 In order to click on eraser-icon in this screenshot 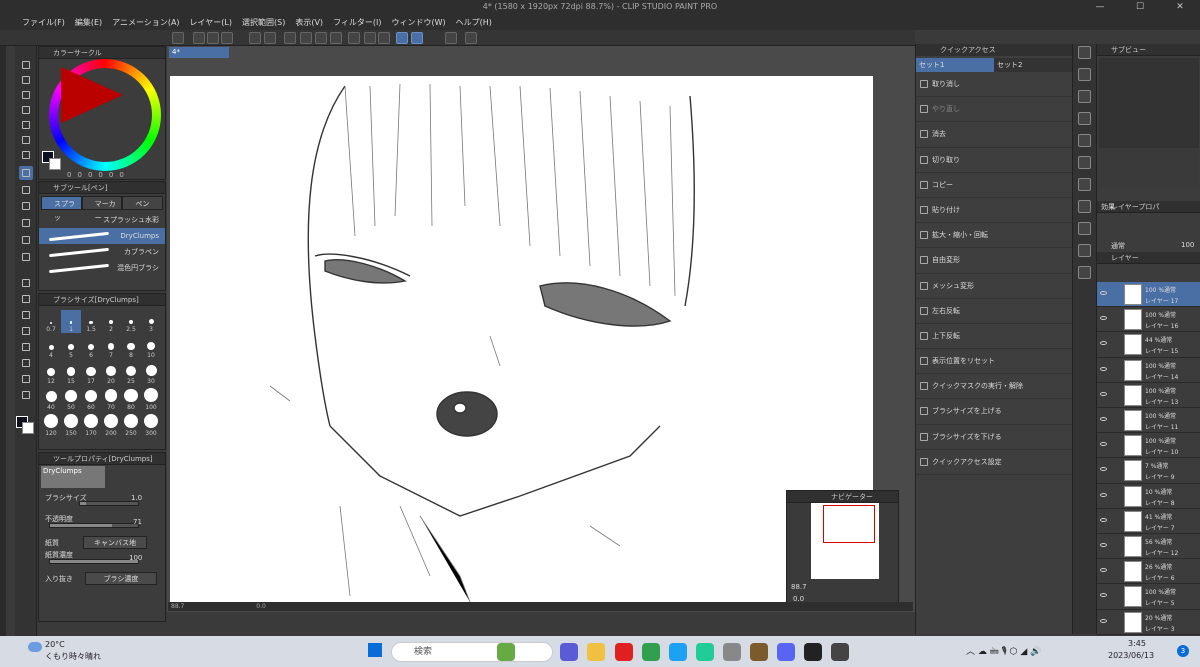, I will do `click(26, 240)`.